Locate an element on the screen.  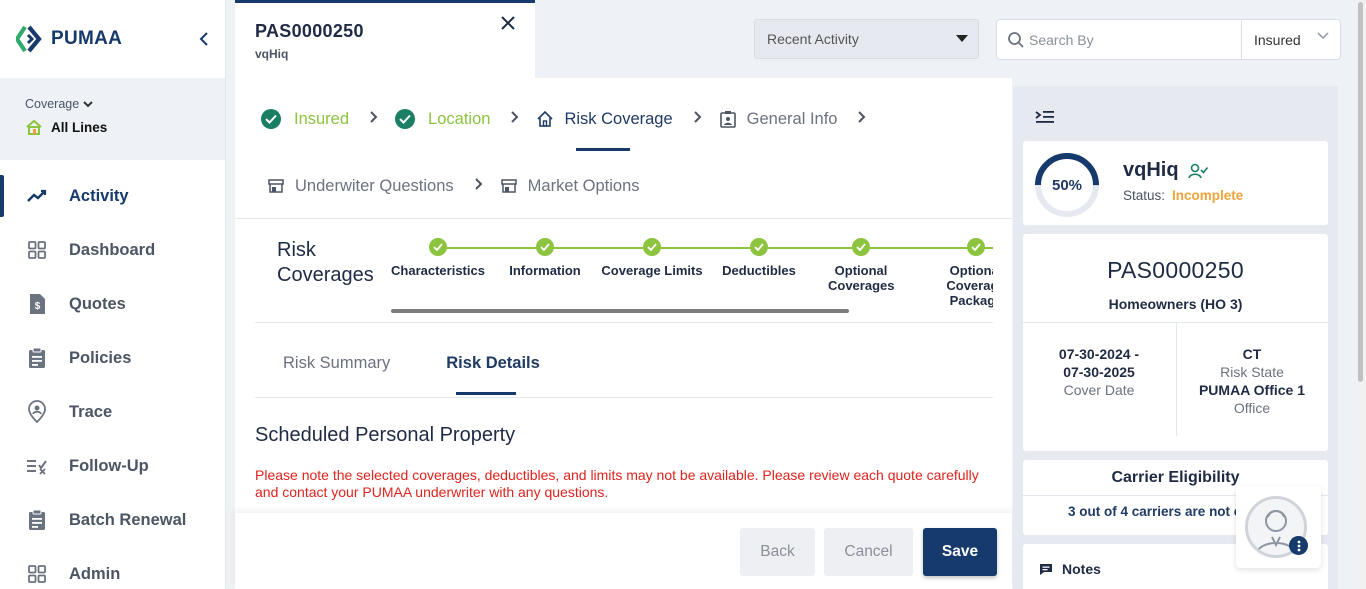
sidebar-item-label: Dashboard is located at coordinates (112, 249).